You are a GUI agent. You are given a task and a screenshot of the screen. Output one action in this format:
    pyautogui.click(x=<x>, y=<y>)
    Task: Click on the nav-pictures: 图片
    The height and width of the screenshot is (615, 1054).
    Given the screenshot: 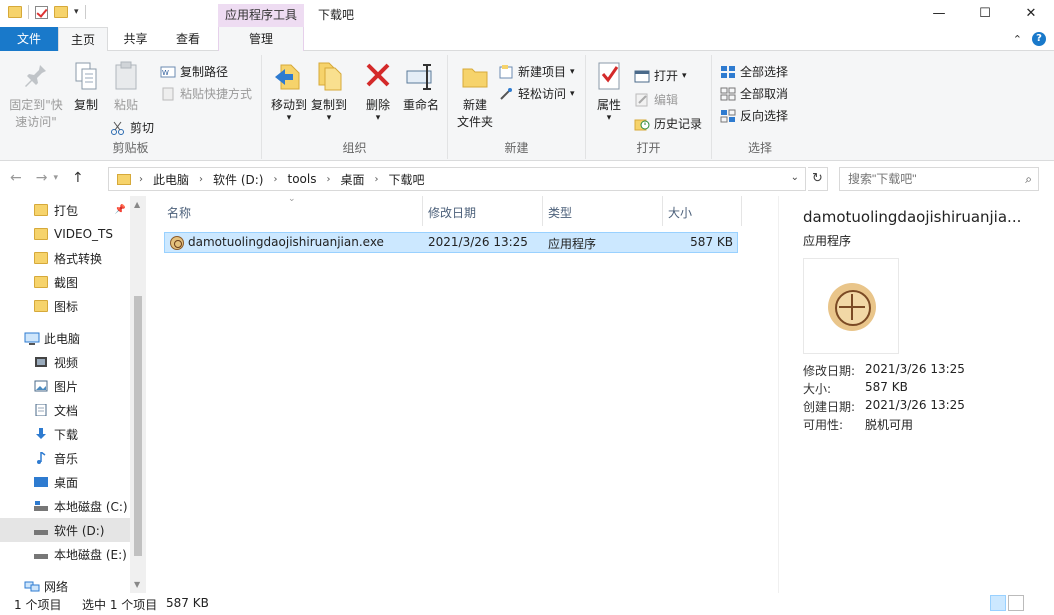 What is the action you would take?
    pyautogui.click(x=65, y=386)
    